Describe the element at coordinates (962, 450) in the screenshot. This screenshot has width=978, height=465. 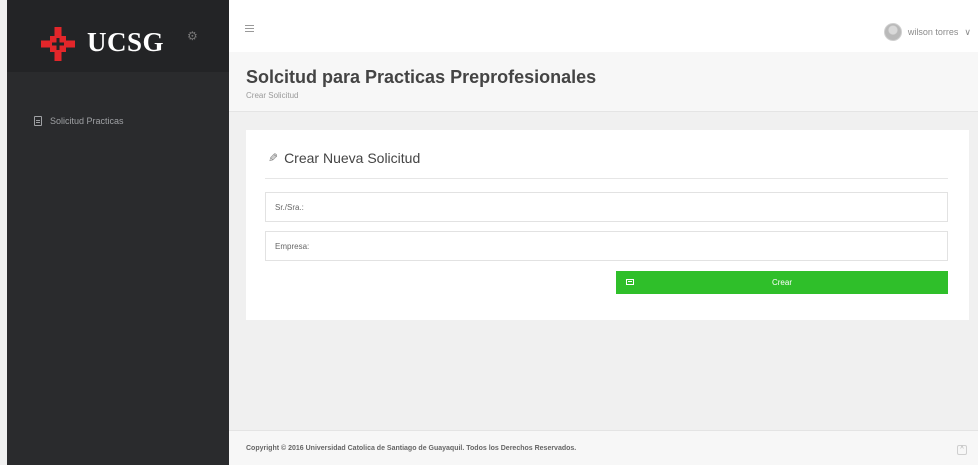
I see `scroll-top-icon: ^` at that location.